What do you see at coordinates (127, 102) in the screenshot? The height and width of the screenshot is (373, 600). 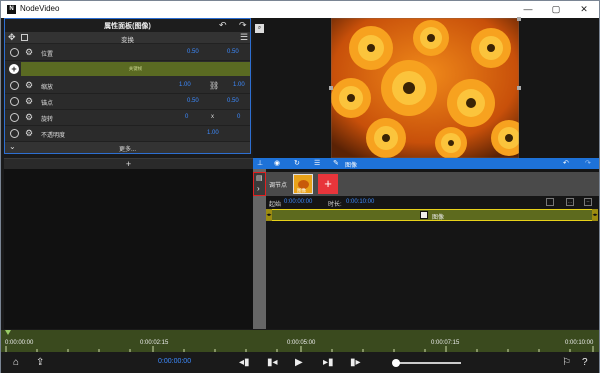 I see `property-row-anchor: ⚙ 锚点 0.50 0.50` at bounding box center [127, 102].